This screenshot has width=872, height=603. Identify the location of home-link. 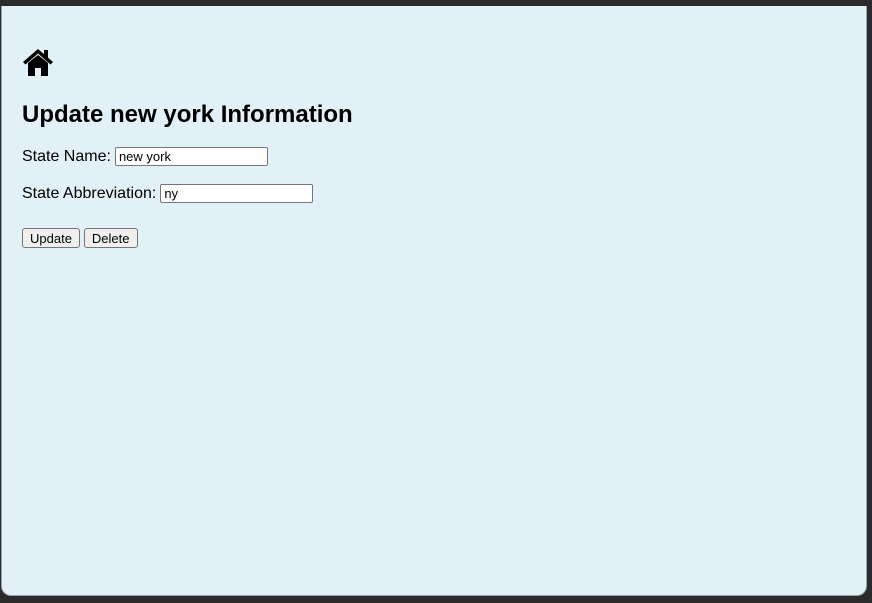
(38, 62).